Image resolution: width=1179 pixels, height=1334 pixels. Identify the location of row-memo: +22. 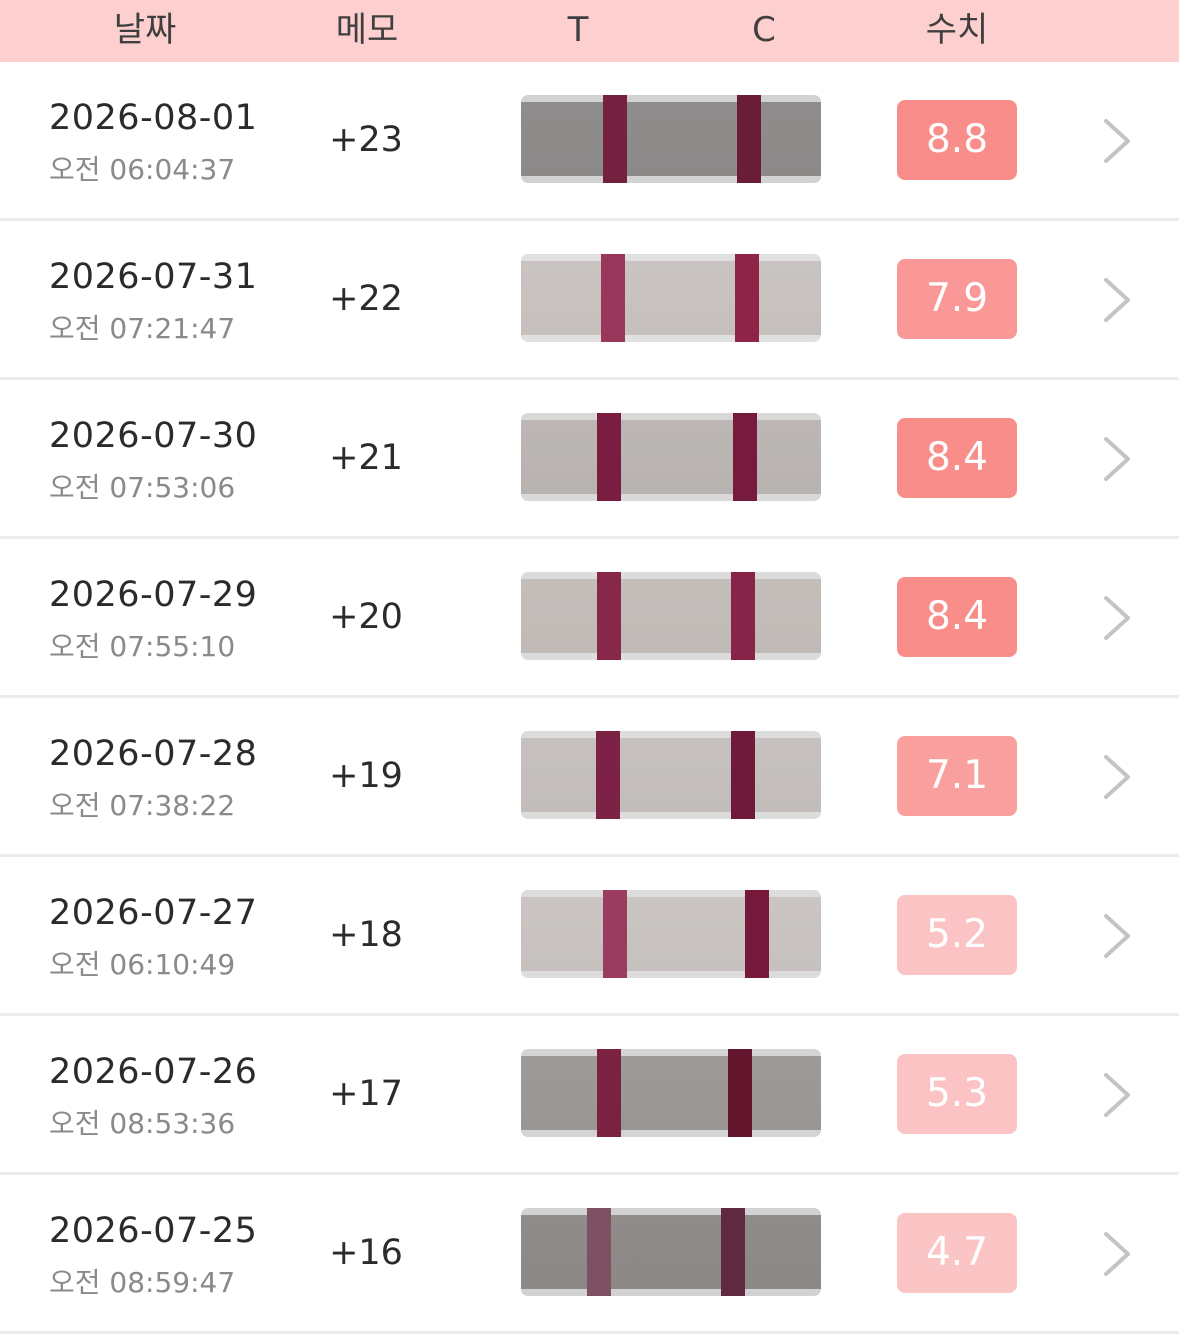
(366, 299).